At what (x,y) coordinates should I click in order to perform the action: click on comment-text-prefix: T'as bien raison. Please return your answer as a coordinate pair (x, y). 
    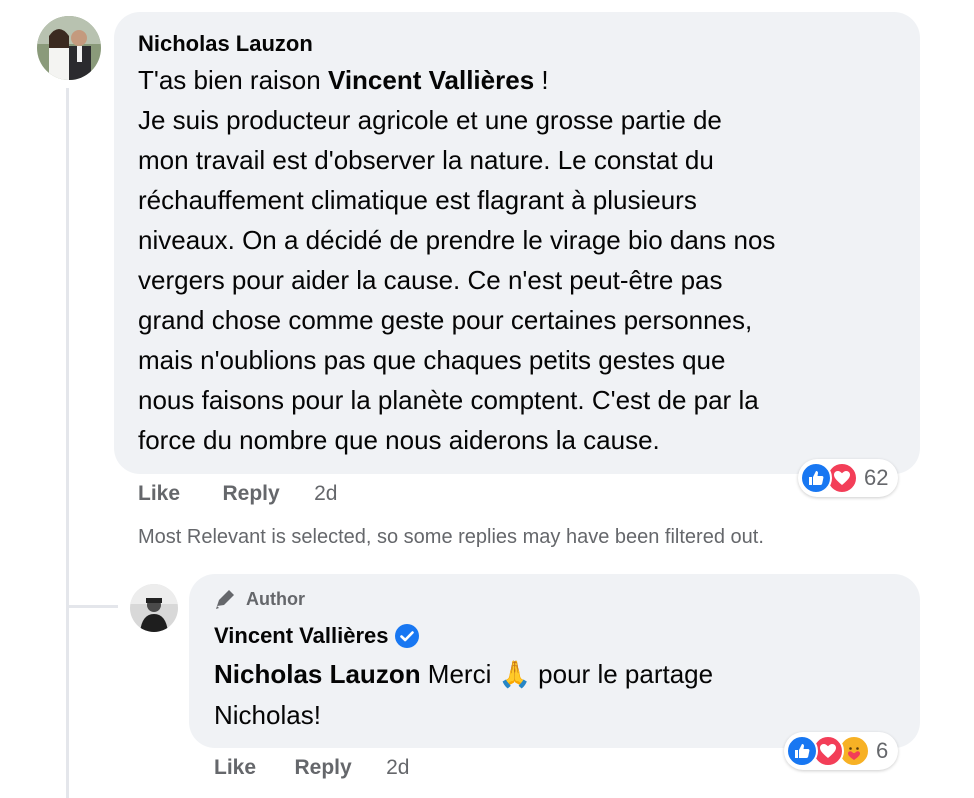
    Looking at the image, I should click on (233, 80).